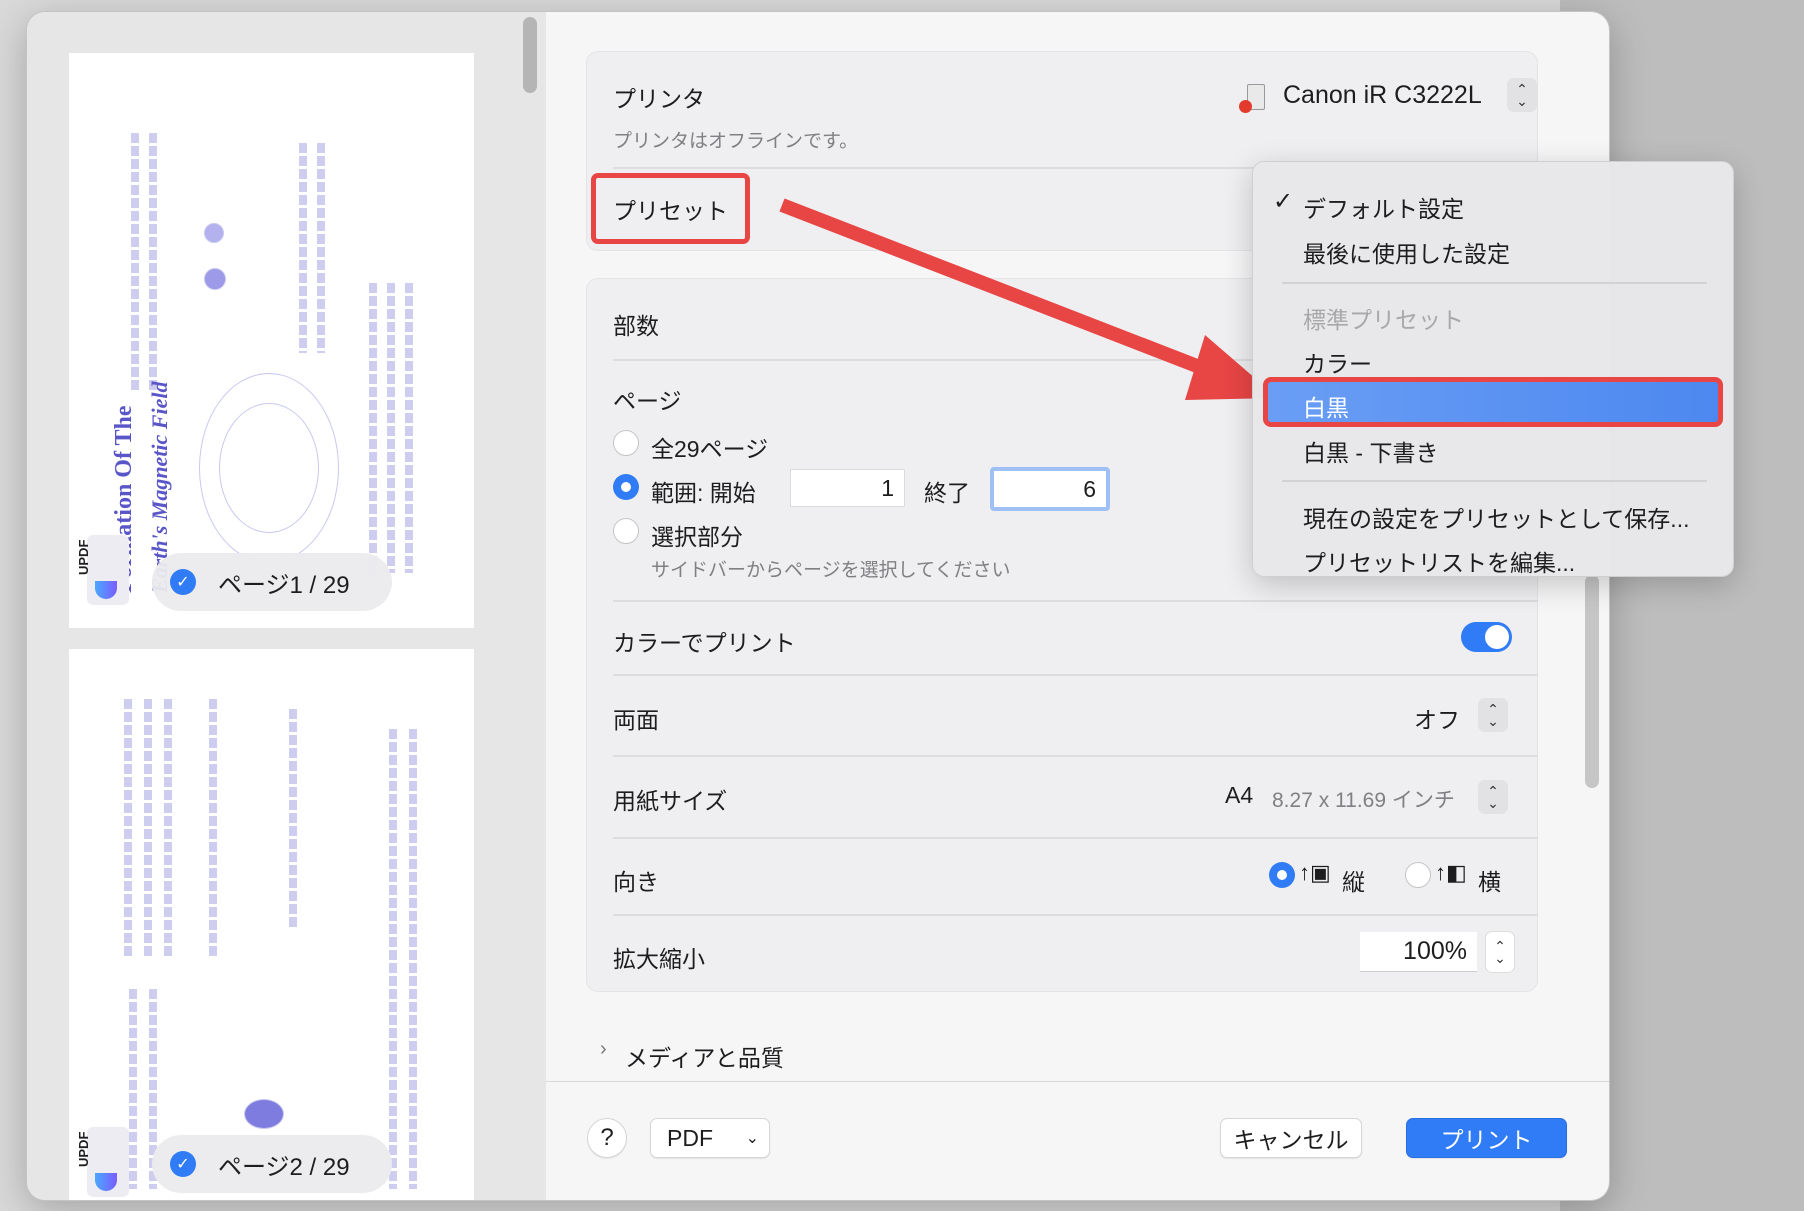 This screenshot has width=1804, height=1211. What do you see at coordinates (1406, 252) in the screenshot?
I see `menu-item-last-used: 最後に使用した設定` at bounding box center [1406, 252].